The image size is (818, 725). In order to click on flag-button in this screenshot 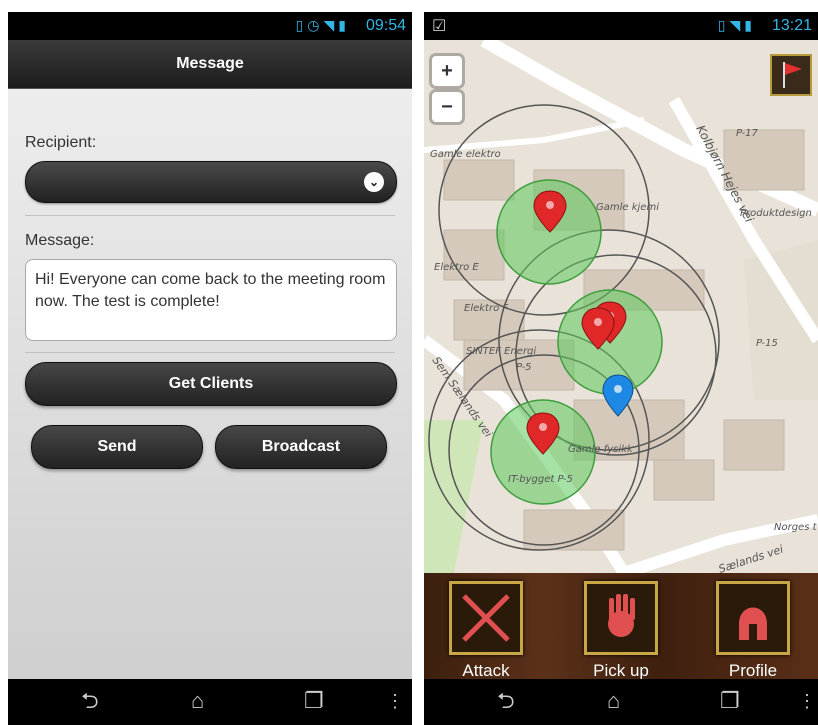, I will do `click(791, 75)`.